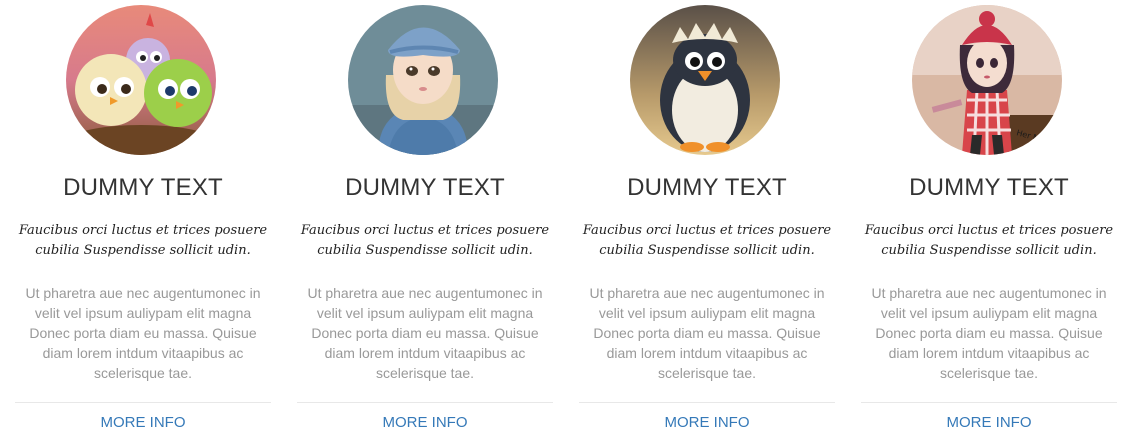 The height and width of the screenshot is (446, 1132). What do you see at coordinates (423, 80) in the screenshot?
I see `knit-hat-doll-image` at bounding box center [423, 80].